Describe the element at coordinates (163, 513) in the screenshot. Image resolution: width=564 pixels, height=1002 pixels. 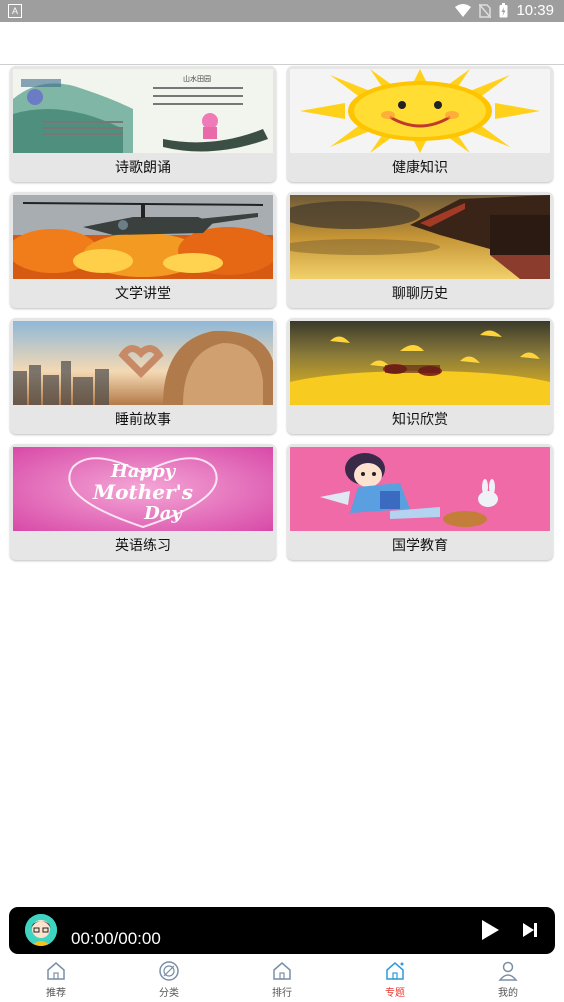
I see `mothers-day-line3-text: Day` at that location.